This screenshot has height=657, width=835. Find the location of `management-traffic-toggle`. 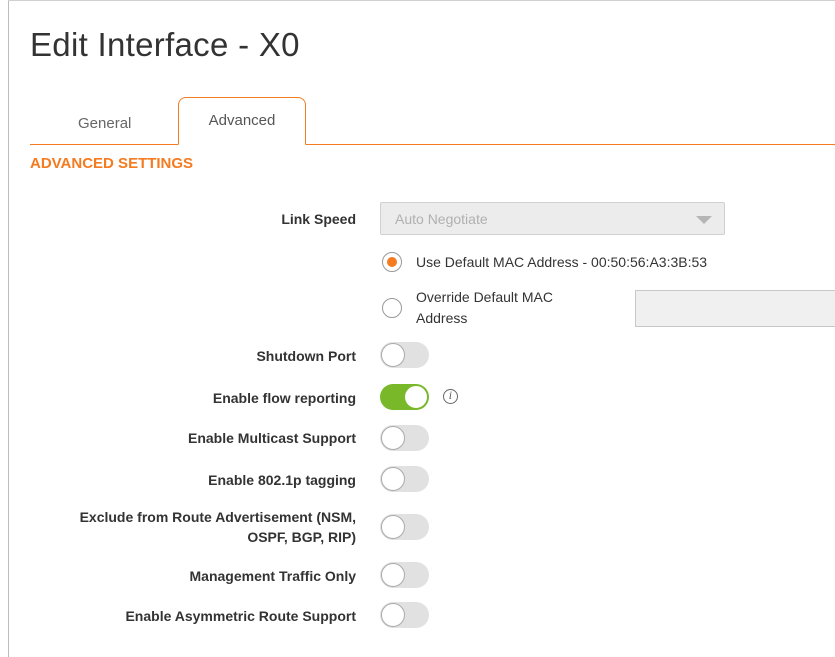

management-traffic-toggle is located at coordinates (404, 575).